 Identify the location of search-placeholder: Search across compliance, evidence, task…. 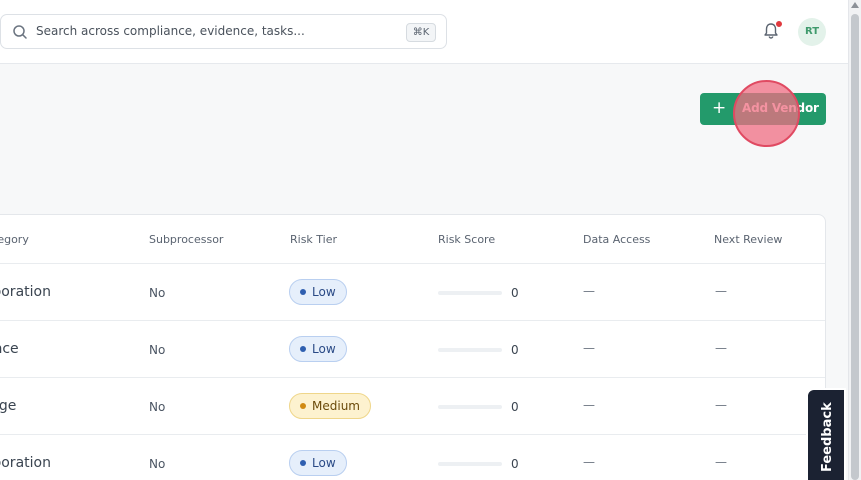
(170, 31).